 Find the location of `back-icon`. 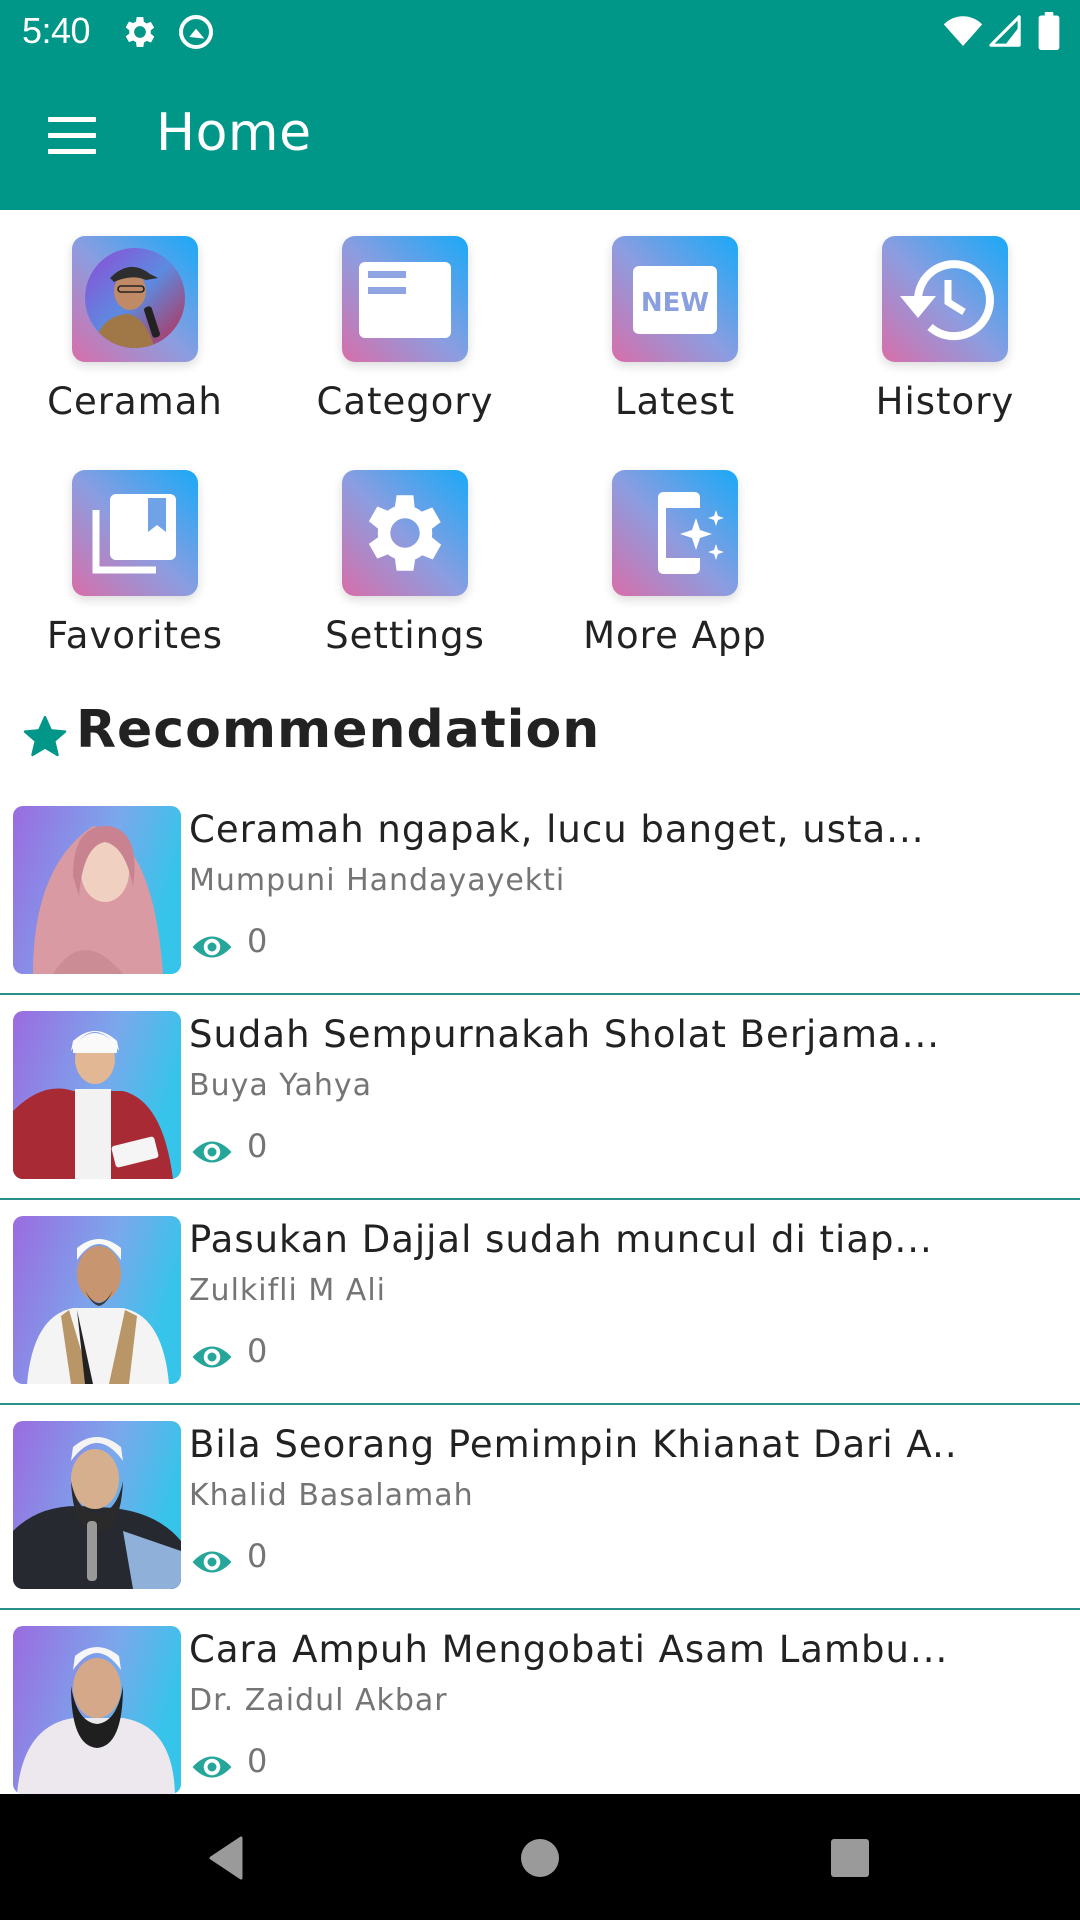

back-icon is located at coordinates (226, 1858).